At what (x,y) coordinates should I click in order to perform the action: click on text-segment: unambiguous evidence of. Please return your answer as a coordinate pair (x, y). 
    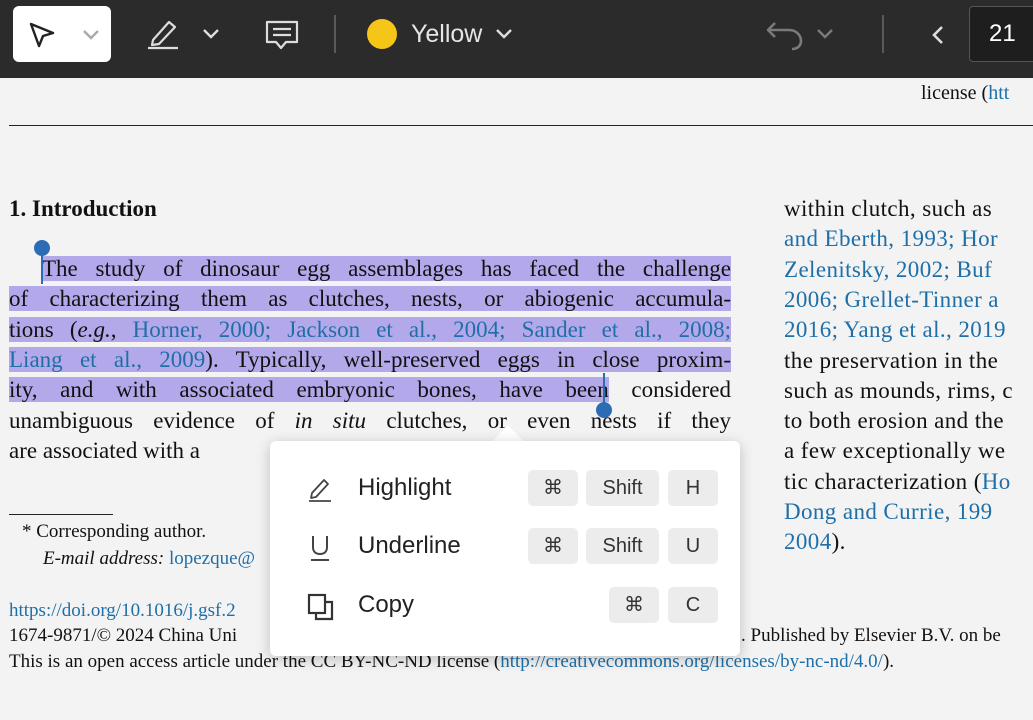
    Looking at the image, I should click on (152, 420).